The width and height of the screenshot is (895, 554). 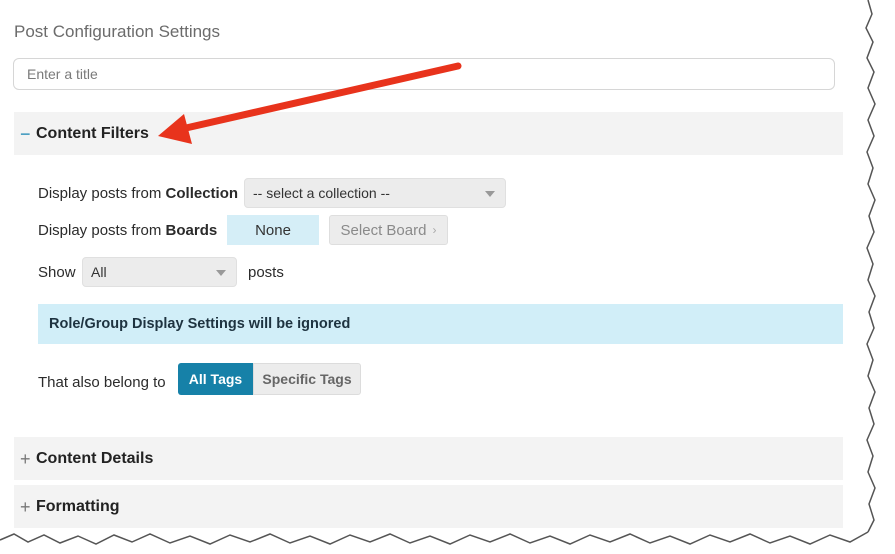 What do you see at coordinates (102, 193) in the screenshot?
I see `collection-label-prefix: Display posts from` at bounding box center [102, 193].